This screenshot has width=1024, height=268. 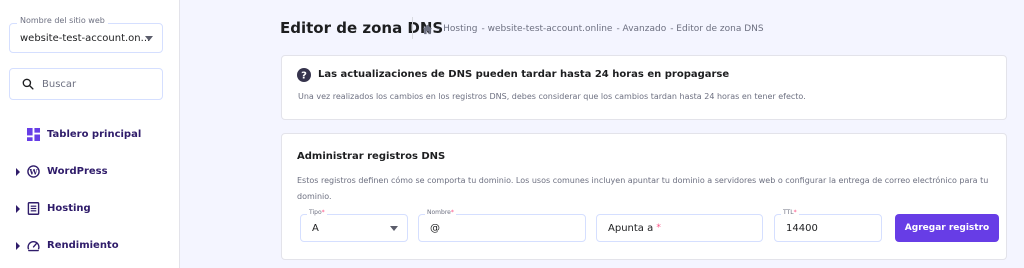 I want to click on website-select-label: Nombre del sitio web, so click(x=62, y=20).